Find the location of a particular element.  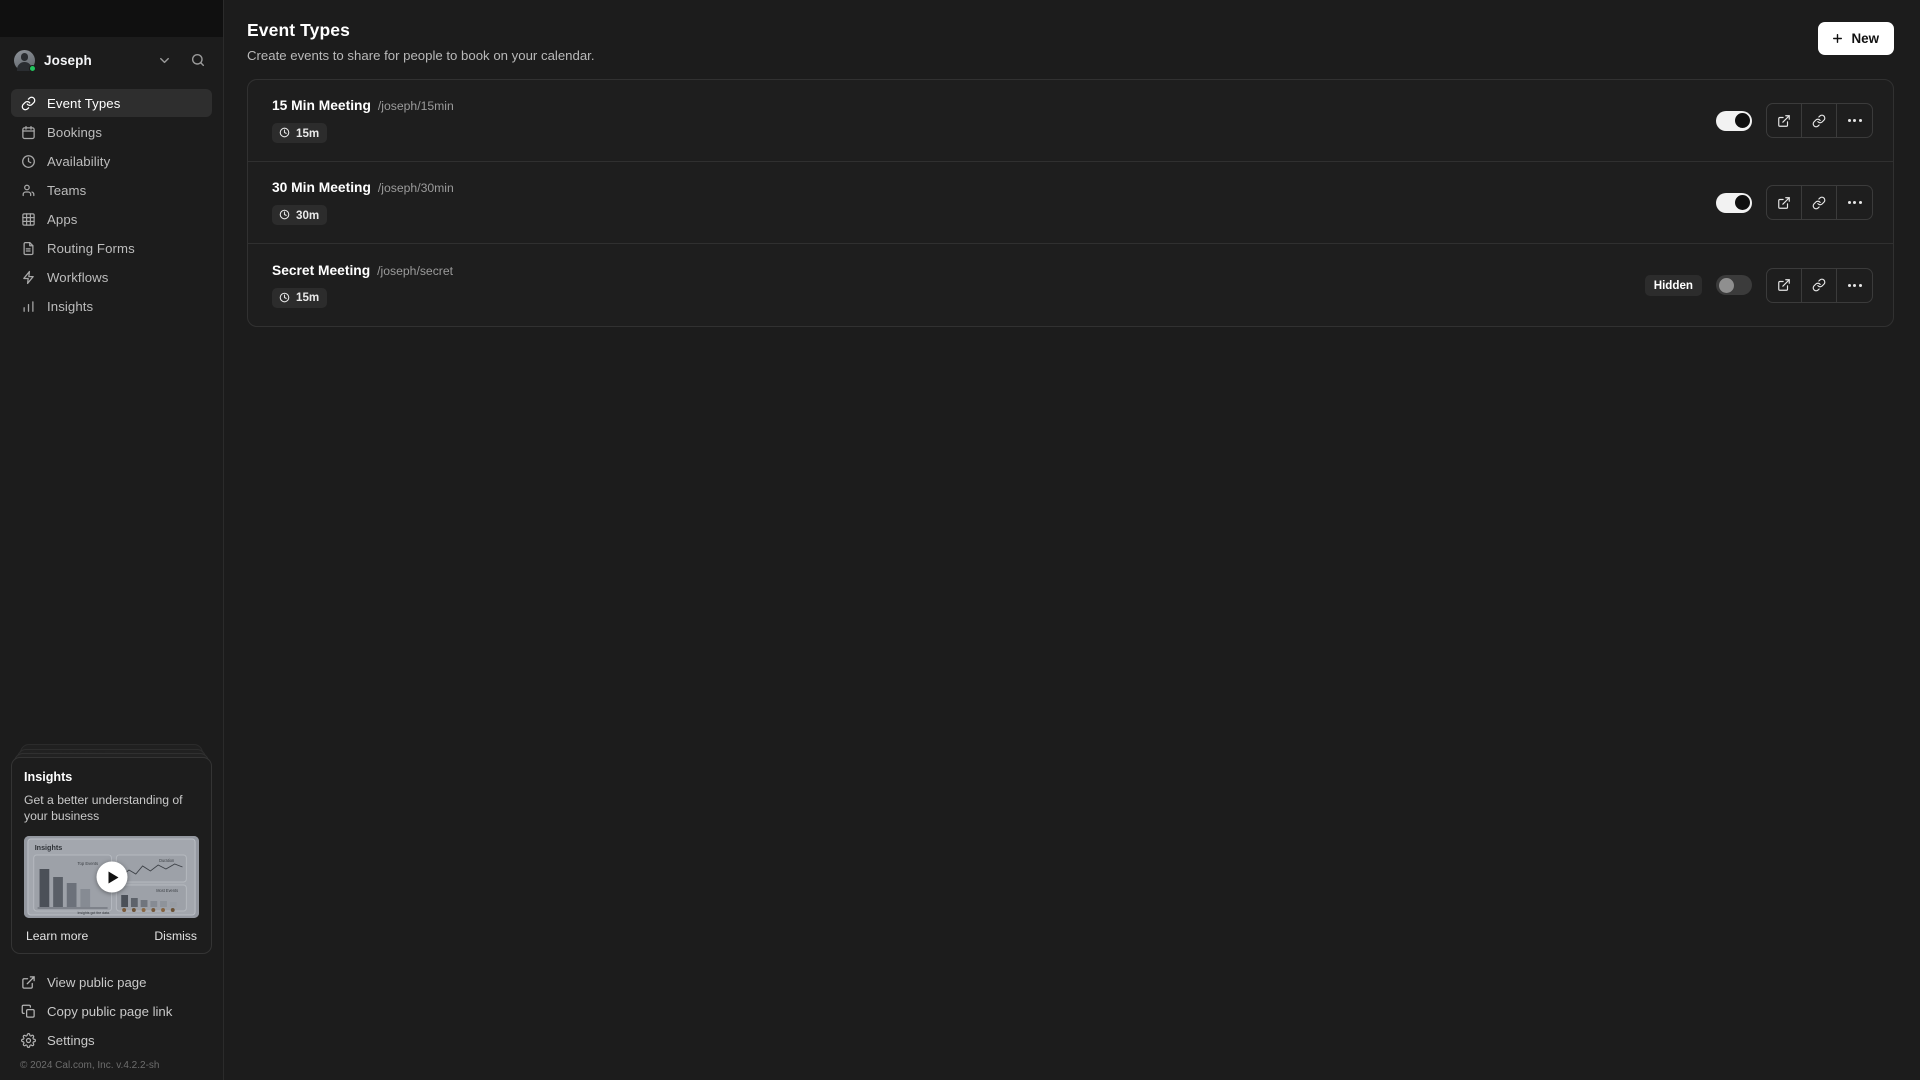

external-link-icon is located at coordinates (28, 982).